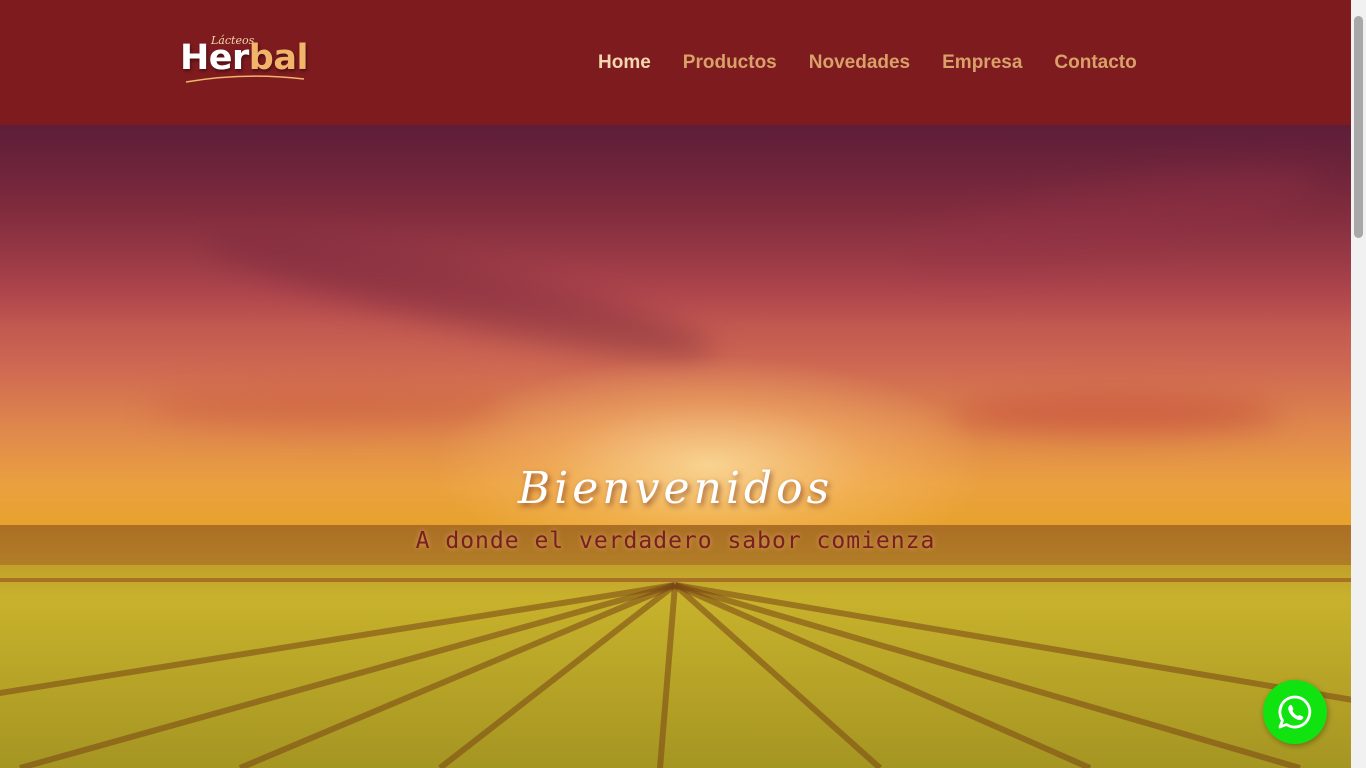 This screenshot has width=1366, height=768. What do you see at coordinates (214, 58) in the screenshot?
I see `logo-wordmark-part-1: Her` at bounding box center [214, 58].